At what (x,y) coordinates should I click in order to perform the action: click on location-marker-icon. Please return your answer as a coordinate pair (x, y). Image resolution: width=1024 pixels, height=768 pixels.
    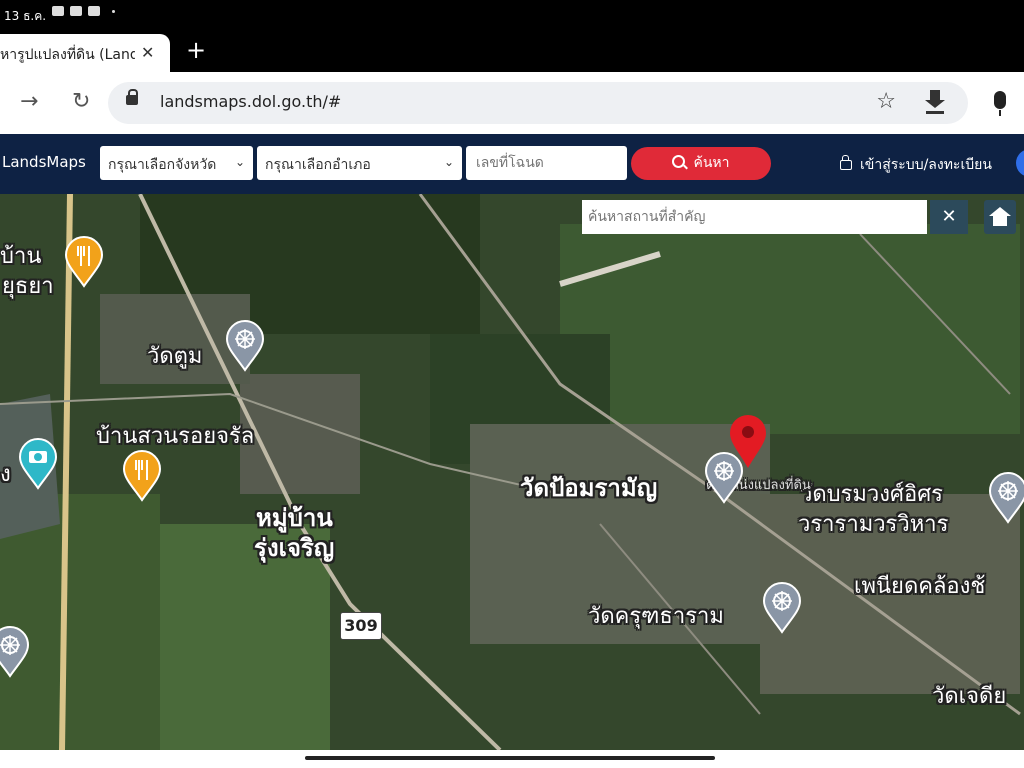
    Looking at the image, I should click on (748, 441).